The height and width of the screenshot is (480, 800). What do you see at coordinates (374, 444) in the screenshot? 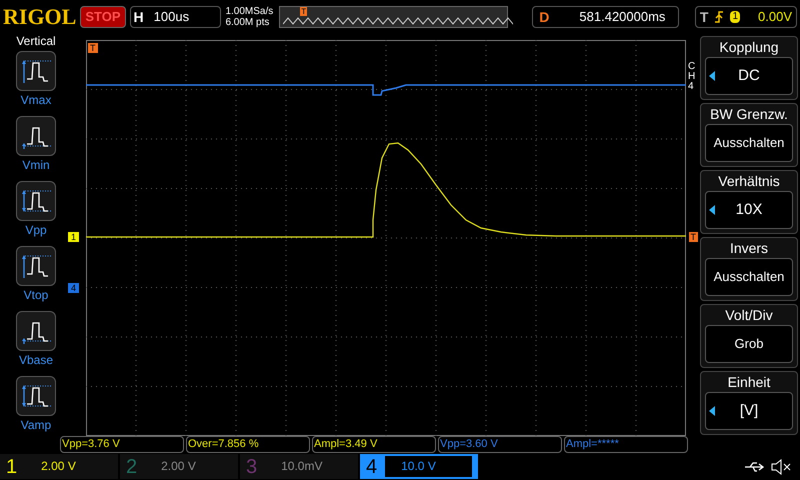
I see `measurement-readout: Ampl=3.49 V` at bounding box center [374, 444].